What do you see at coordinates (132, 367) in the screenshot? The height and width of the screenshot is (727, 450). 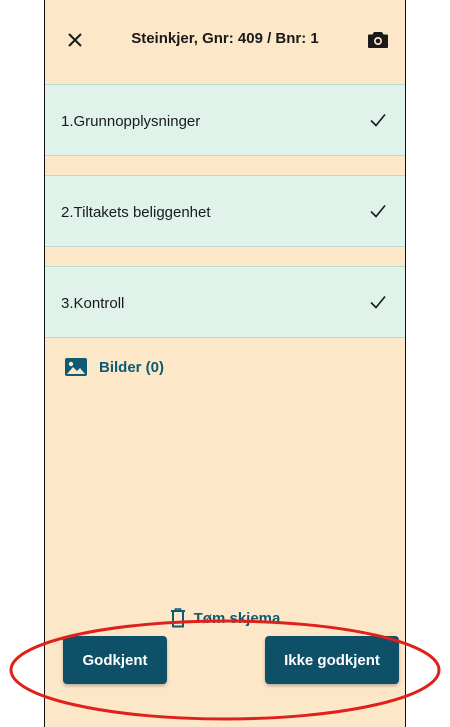 I see `images-label: Bilder (0)` at bounding box center [132, 367].